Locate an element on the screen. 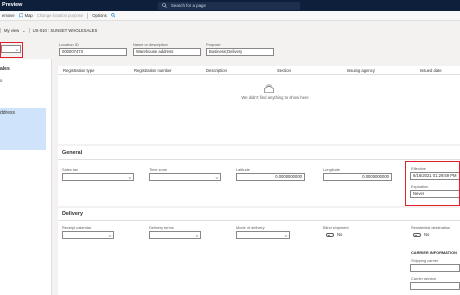 This screenshot has width=460, height=295. name-value: Warehouse address is located at coordinates (155, 52).